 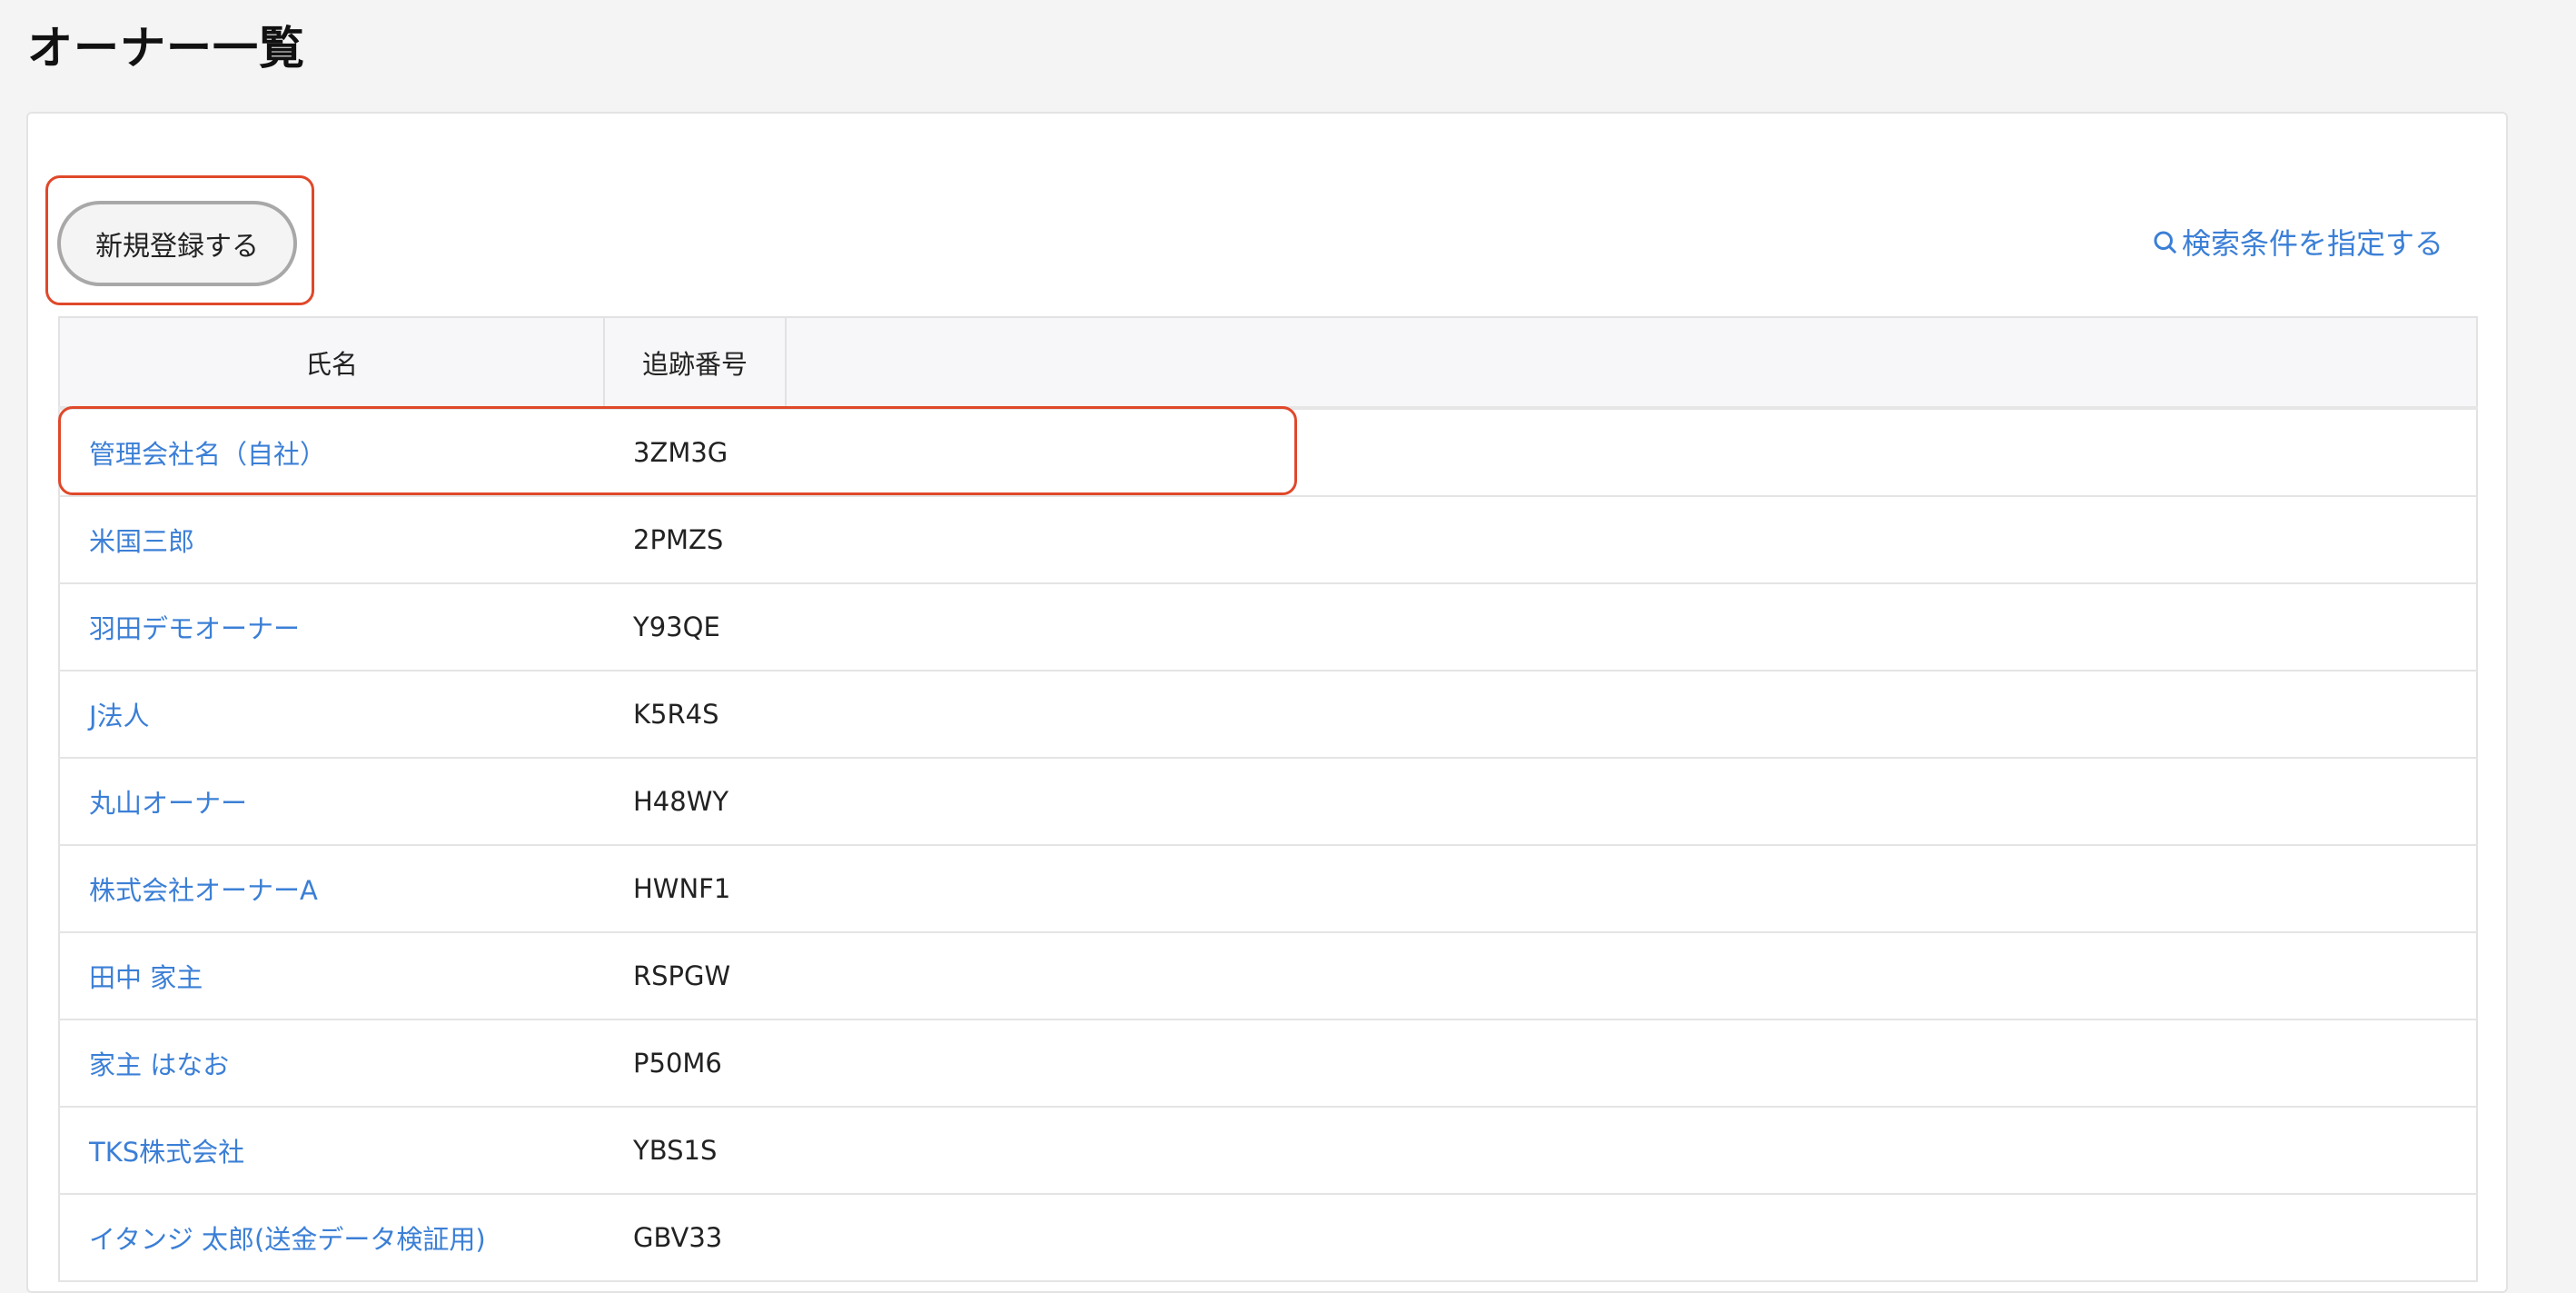 What do you see at coordinates (2165, 242) in the screenshot?
I see `search-icon` at bounding box center [2165, 242].